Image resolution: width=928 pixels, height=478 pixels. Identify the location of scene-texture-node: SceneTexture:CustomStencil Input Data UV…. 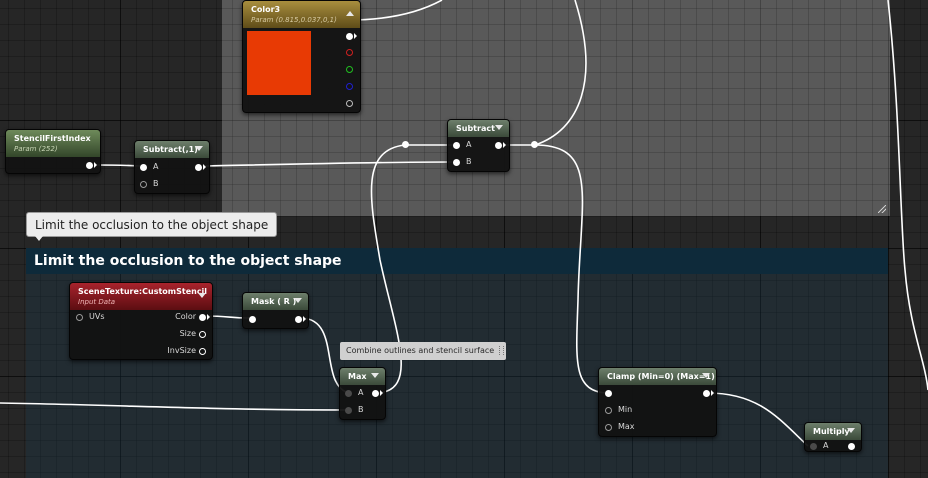
(141, 321).